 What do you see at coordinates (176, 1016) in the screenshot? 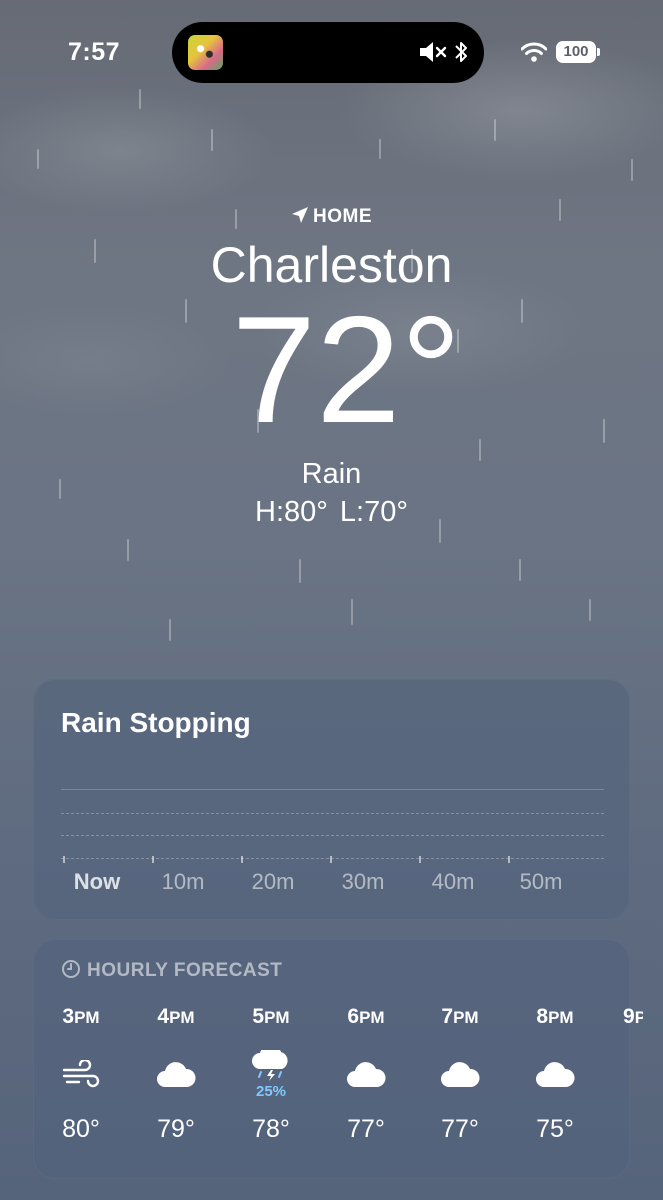
I see `hour-label: 4PM` at bounding box center [176, 1016].